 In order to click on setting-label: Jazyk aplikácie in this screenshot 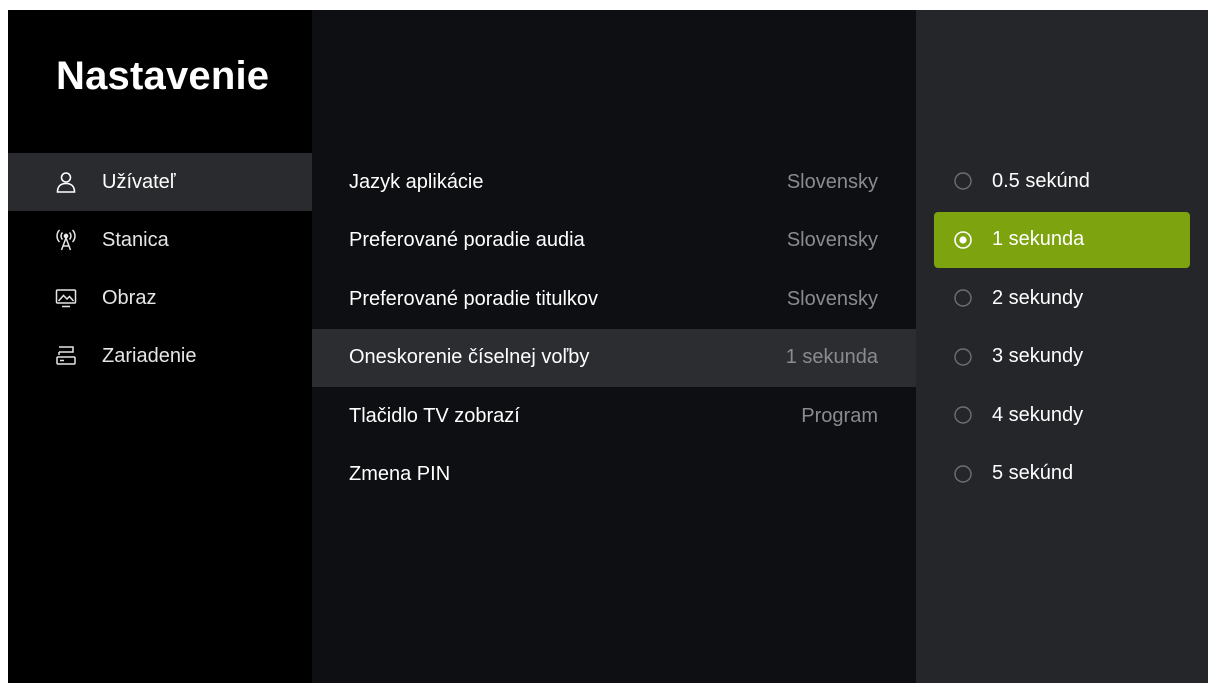, I will do `click(416, 181)`.